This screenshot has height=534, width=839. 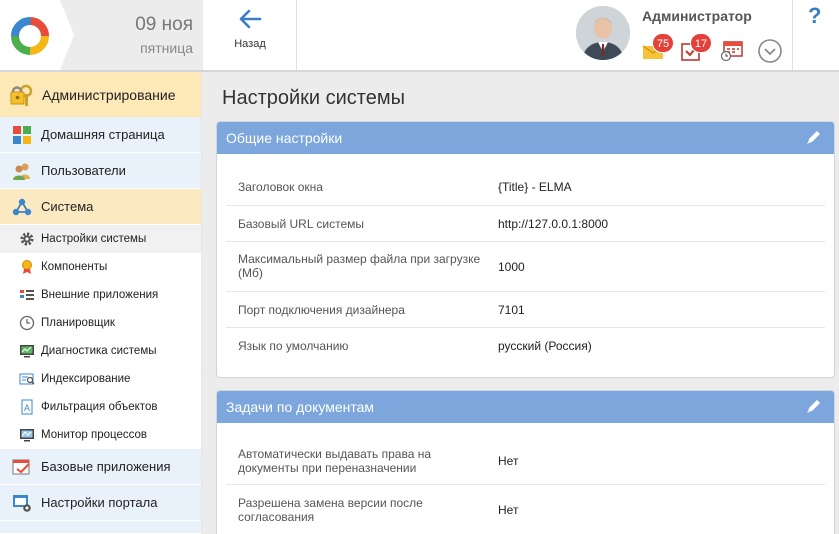 I want to click on sidebar-subitem-label: Компоненты, so click(x=74, y=267).